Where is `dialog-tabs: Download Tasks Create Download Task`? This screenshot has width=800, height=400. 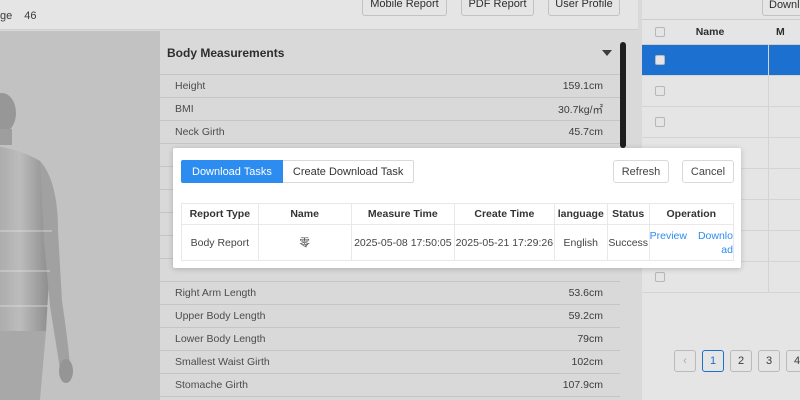 dialog-tabs: Download Tasks Create Download Task is located at coordinates (298, 171).